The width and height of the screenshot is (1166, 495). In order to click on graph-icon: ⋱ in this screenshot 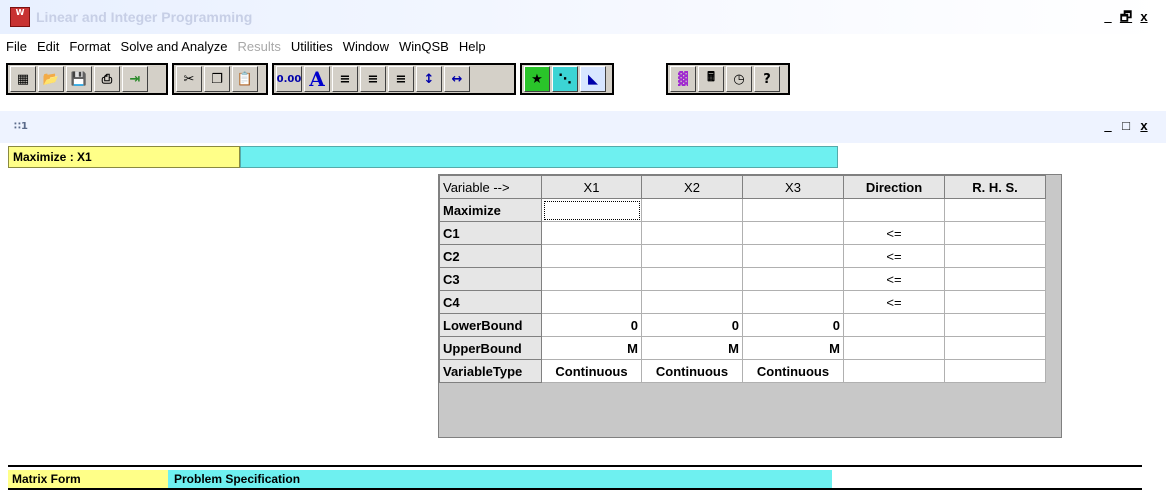, I will do `click(565, 79)`.